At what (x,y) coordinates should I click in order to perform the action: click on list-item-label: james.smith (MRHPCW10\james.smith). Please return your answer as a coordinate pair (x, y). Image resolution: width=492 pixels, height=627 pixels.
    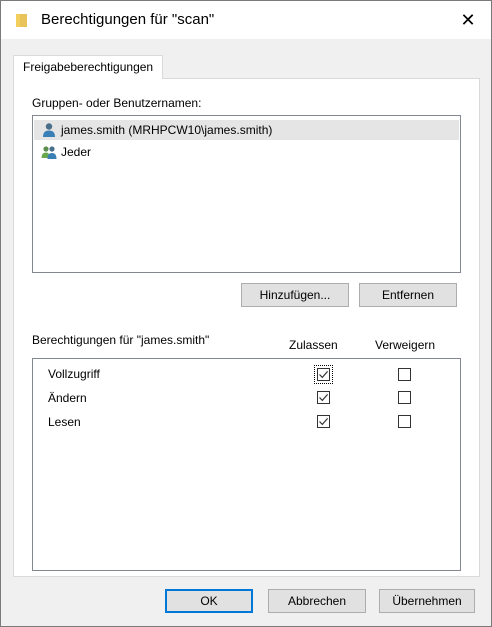
    Looking at the image, I should click on (167, 130).